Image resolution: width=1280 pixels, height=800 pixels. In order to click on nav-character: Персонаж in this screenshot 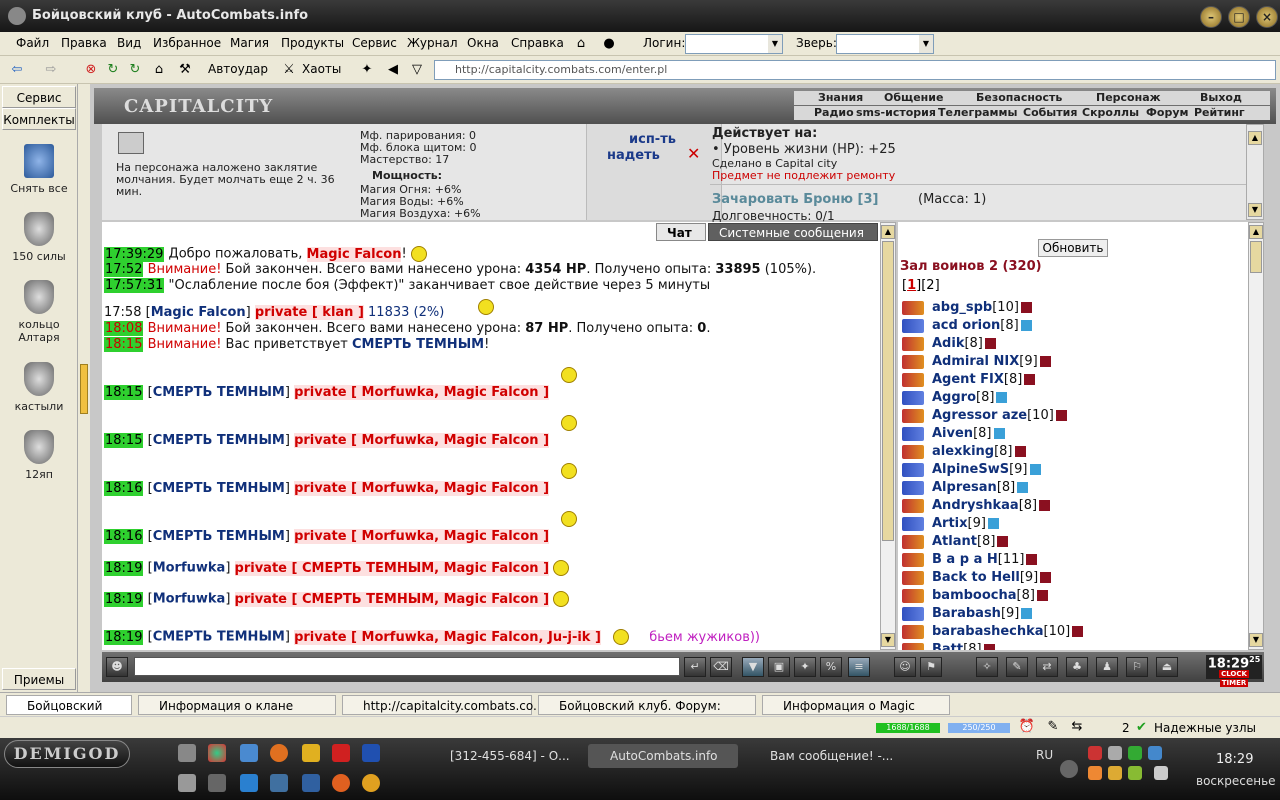, I will do `click(1128, 97)`.